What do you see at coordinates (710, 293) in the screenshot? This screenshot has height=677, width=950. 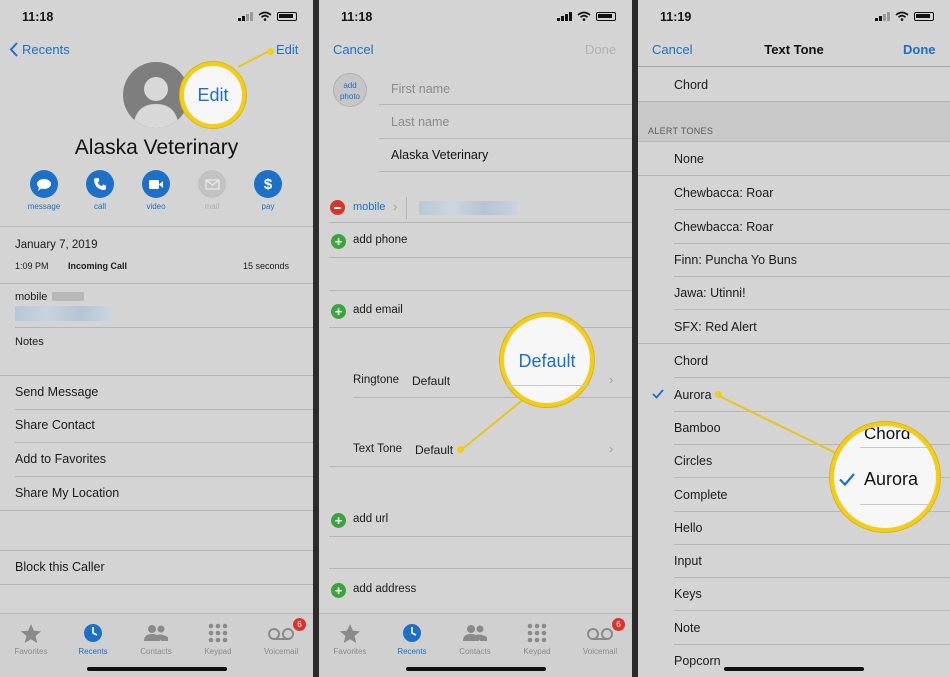 I see `tone-item: Jawa: Utinni!` at bounding box center [710, 293].